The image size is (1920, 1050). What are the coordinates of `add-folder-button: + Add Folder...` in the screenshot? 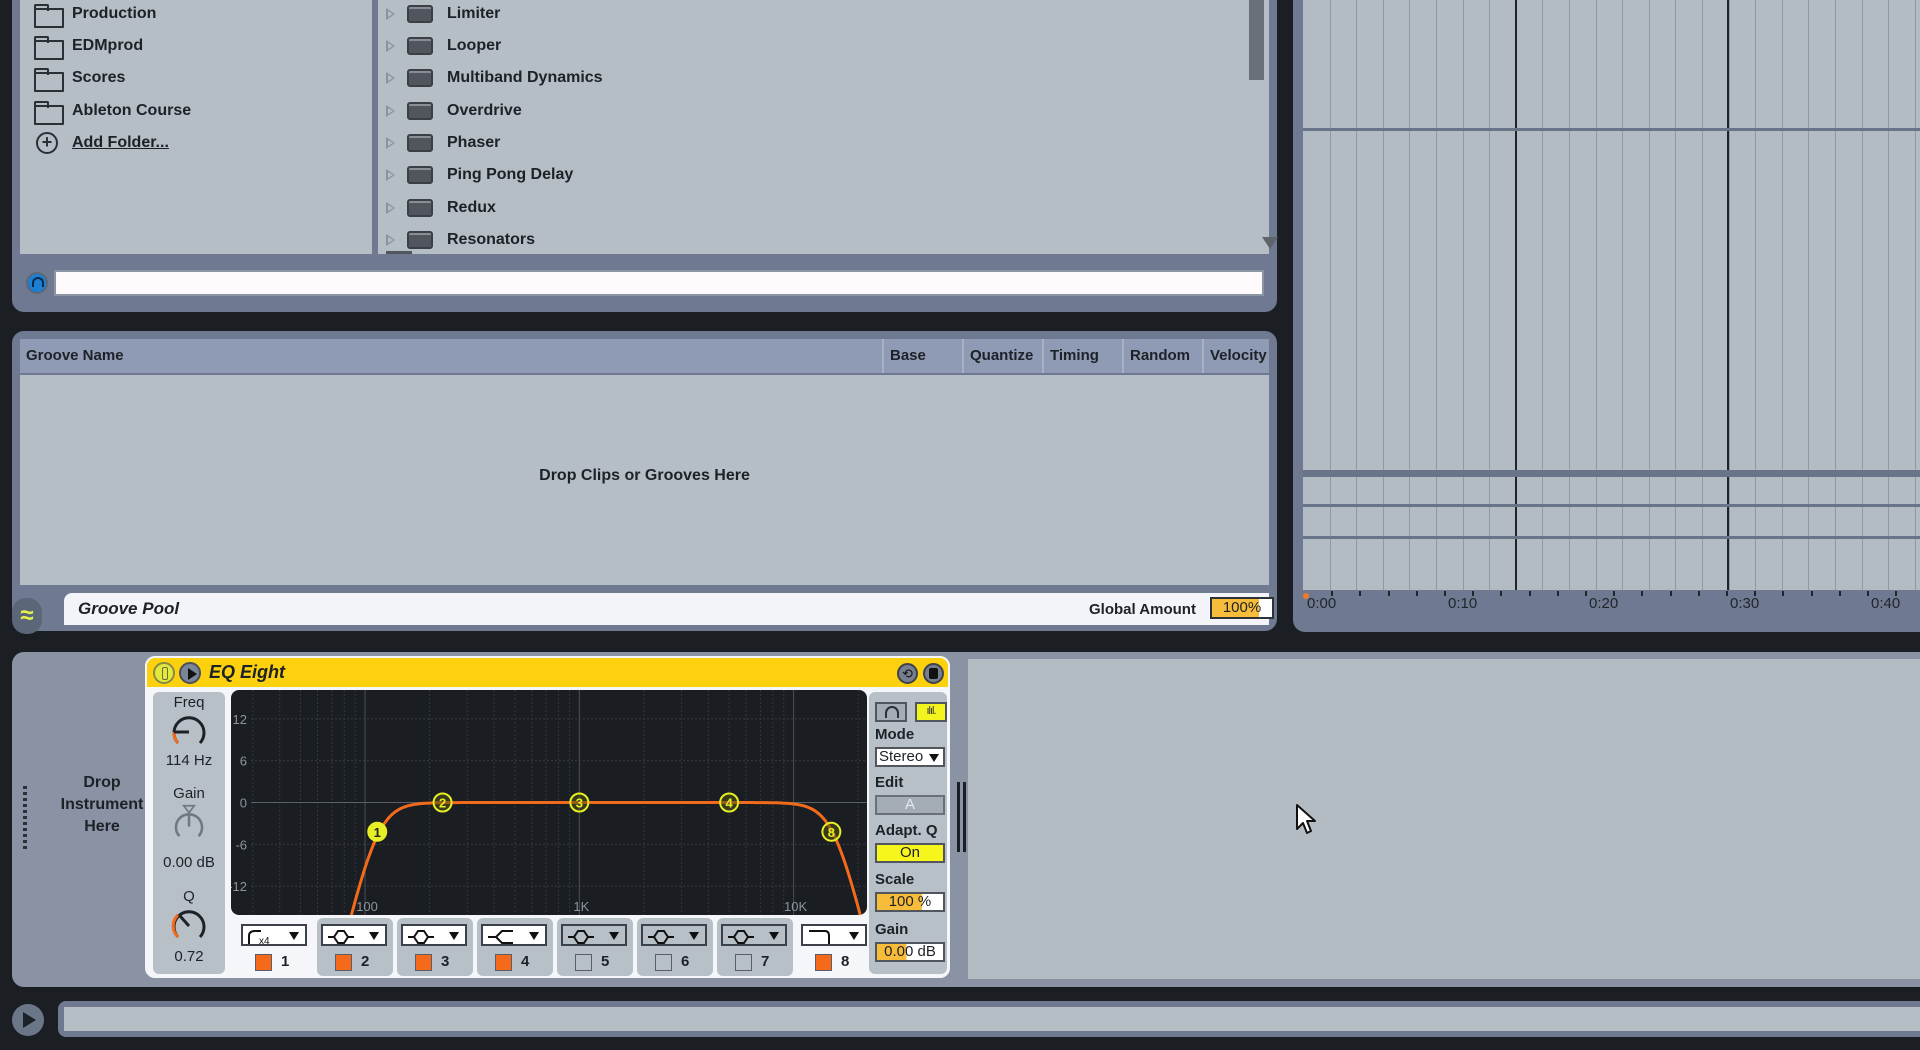 It's located at (101, 143).